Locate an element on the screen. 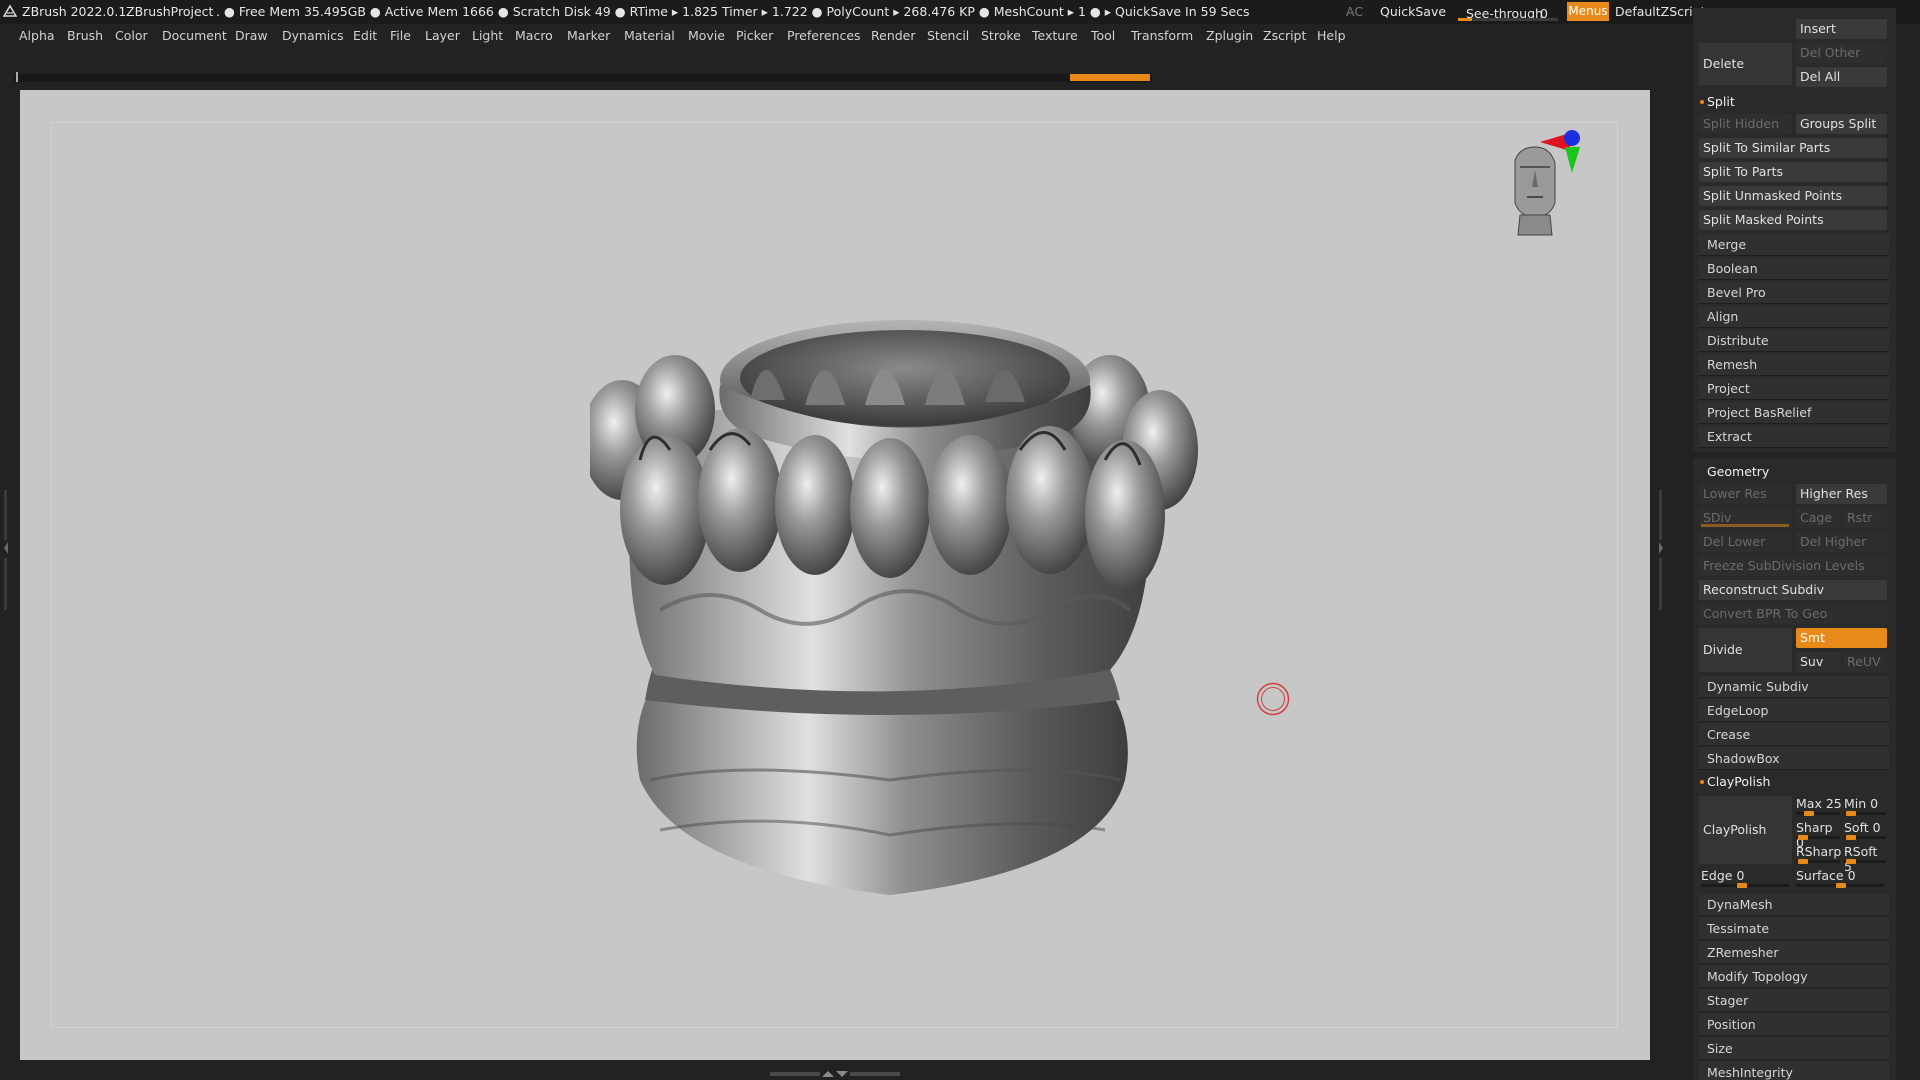 This screenshot has height=1080, width=1920. soft-knob is located at coordinates (1851, 837).